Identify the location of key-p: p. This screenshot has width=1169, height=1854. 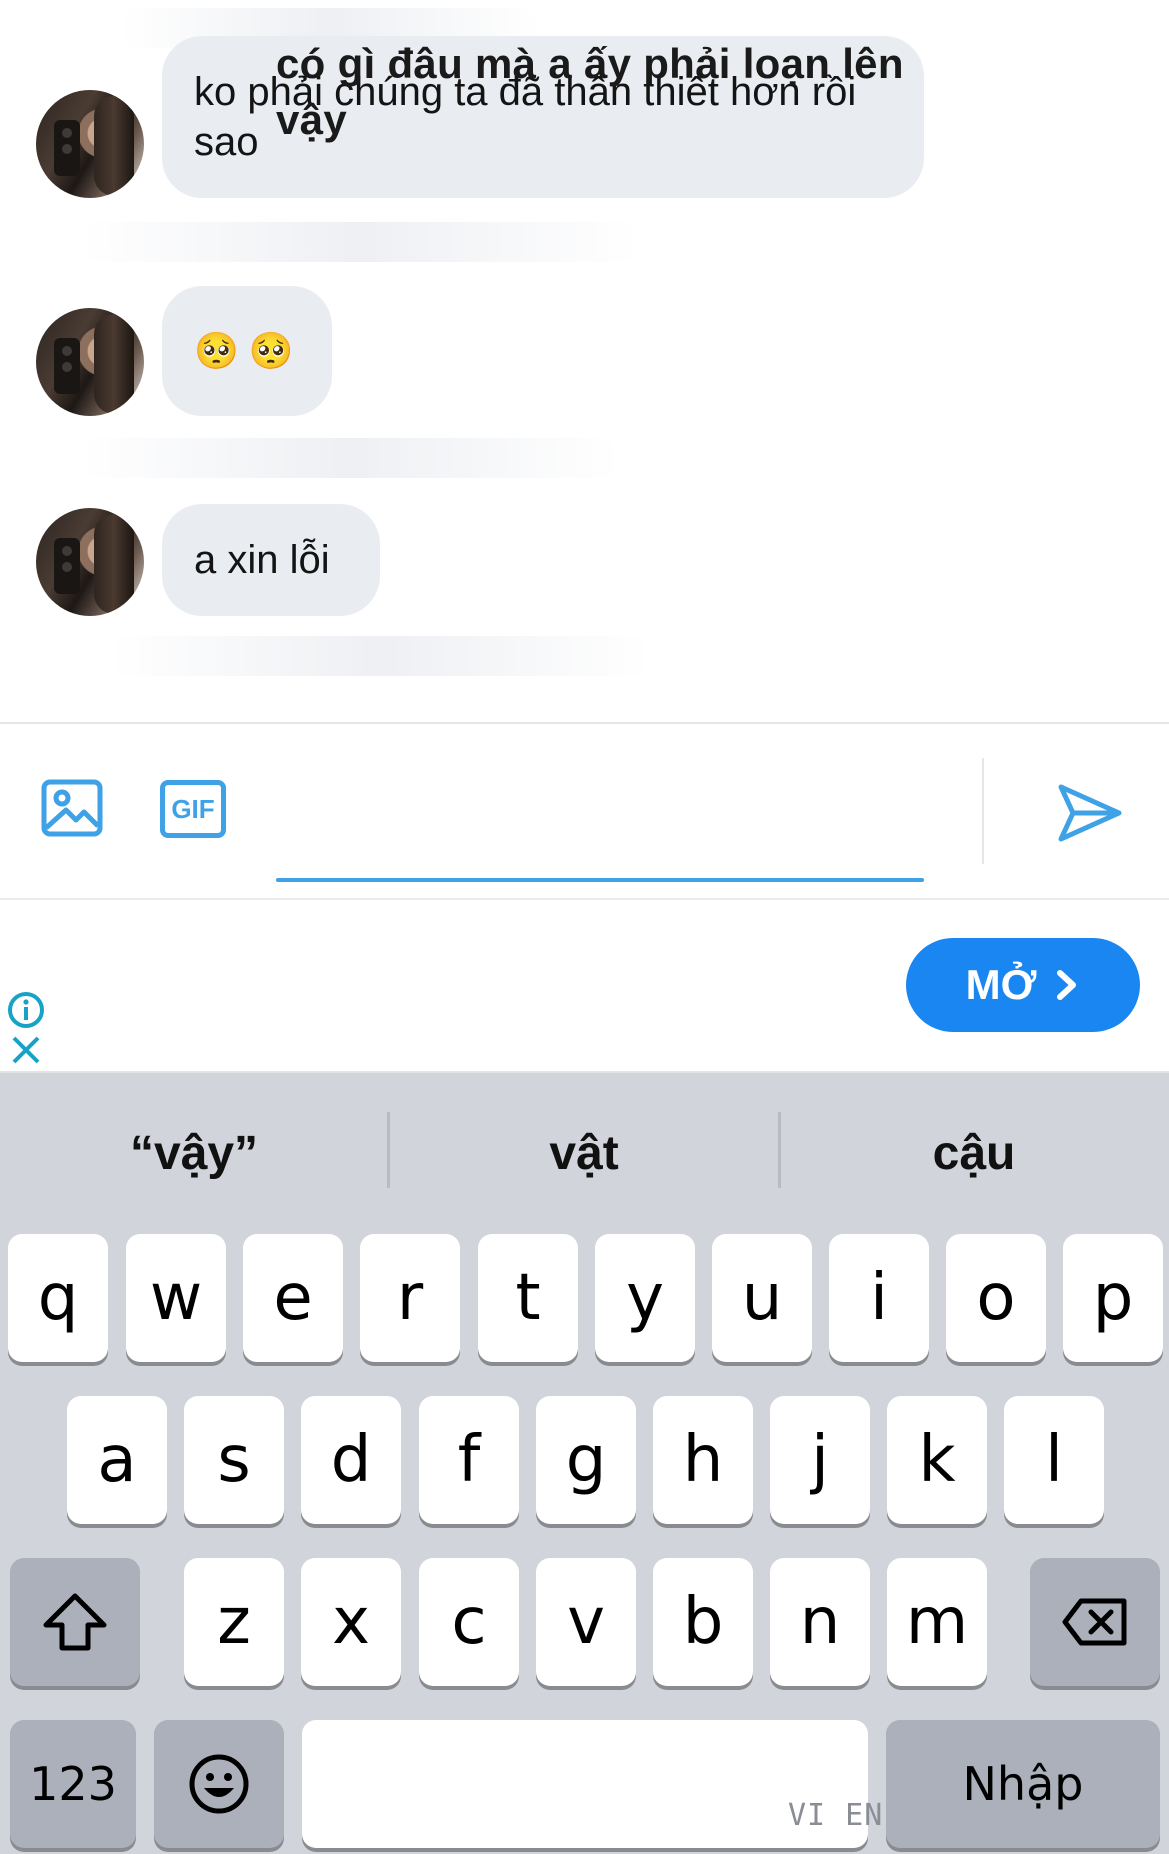
(1113, 1298).